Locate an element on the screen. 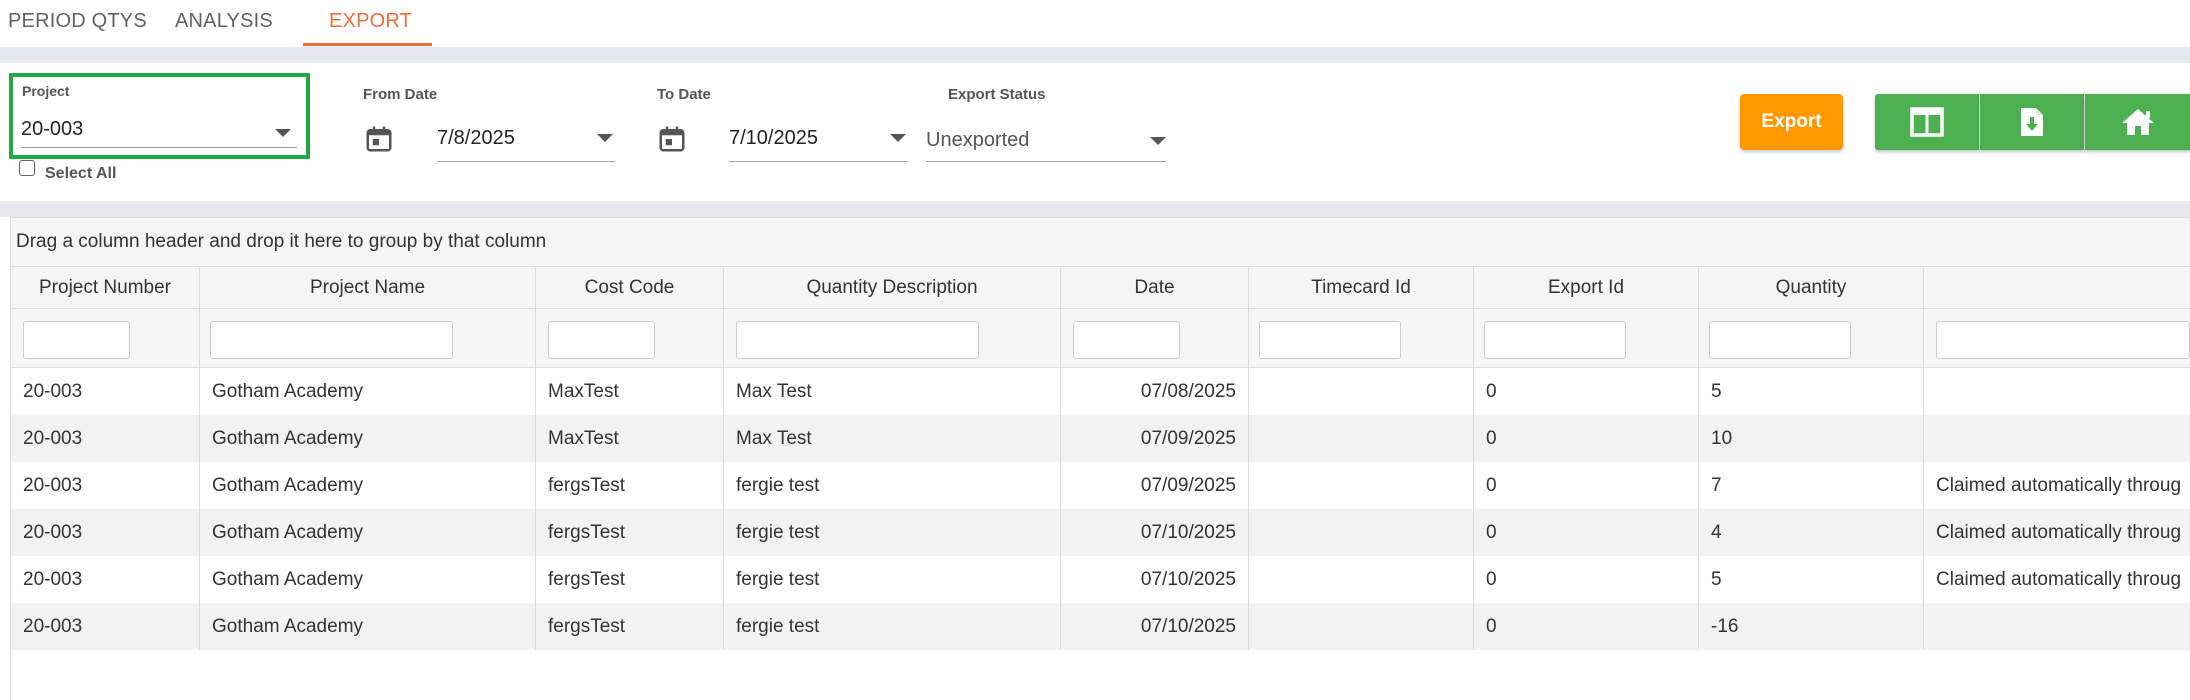 The width and height of the screenshot is (2190, 700). filter-input-date is located at coordinates (1126, 340).